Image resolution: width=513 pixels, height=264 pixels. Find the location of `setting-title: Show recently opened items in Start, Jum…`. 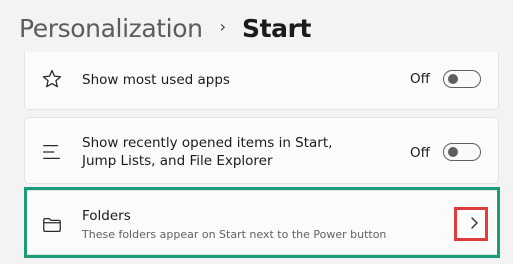

setting-title: Show recently opened items in Start, Jum… is located at coordinates (207, 152).